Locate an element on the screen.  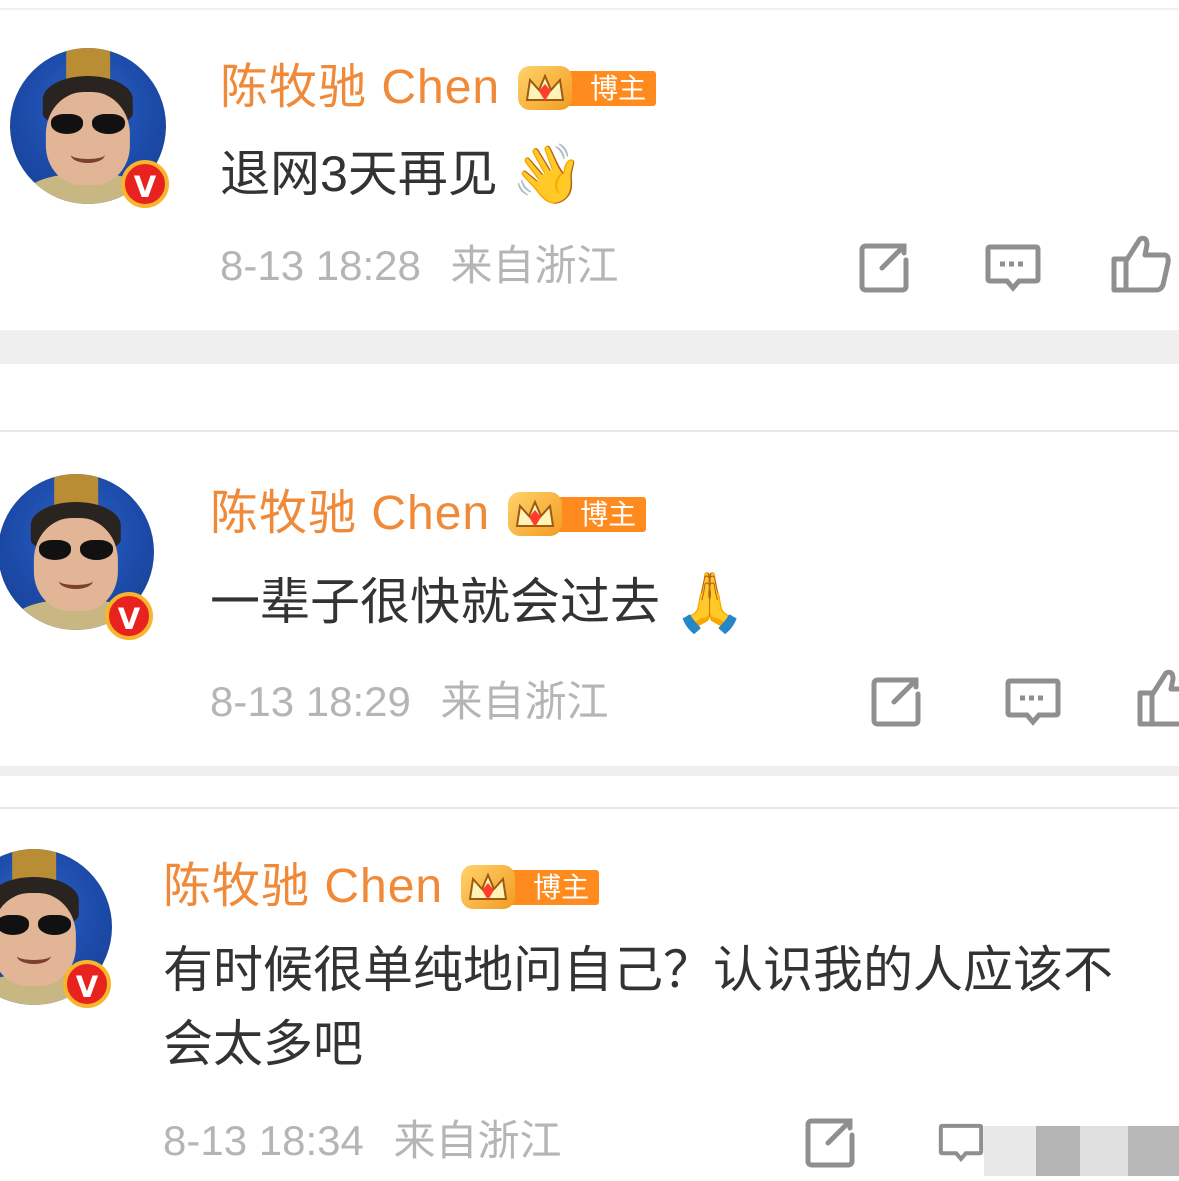
post-date: 8-13 18:34 is located at coordinates (263, 1140).